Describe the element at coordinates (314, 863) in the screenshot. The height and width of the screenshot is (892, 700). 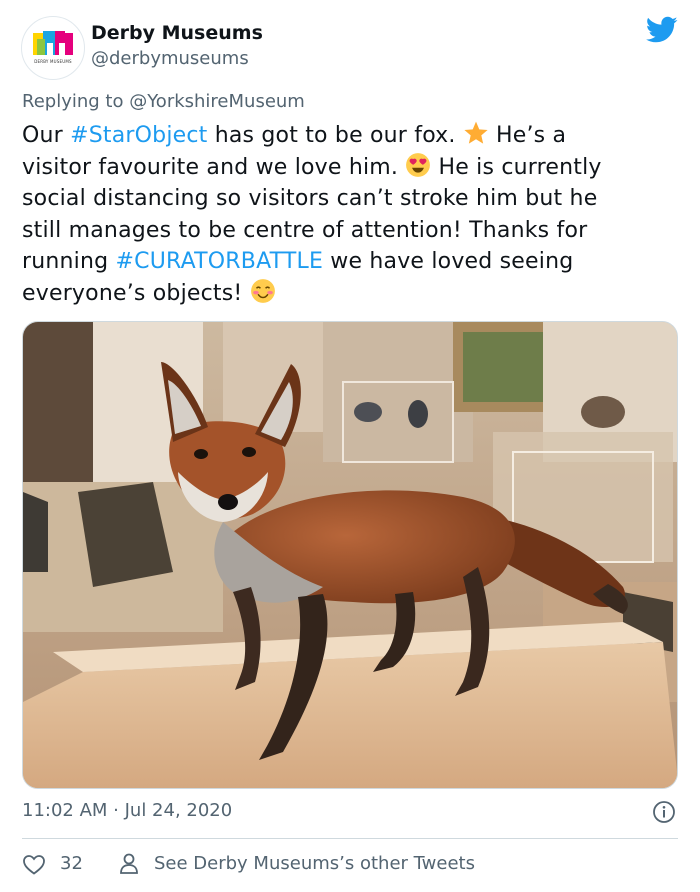
I see `see-other-tweets-link: See Derby Museums’s other Tweets` at that location.